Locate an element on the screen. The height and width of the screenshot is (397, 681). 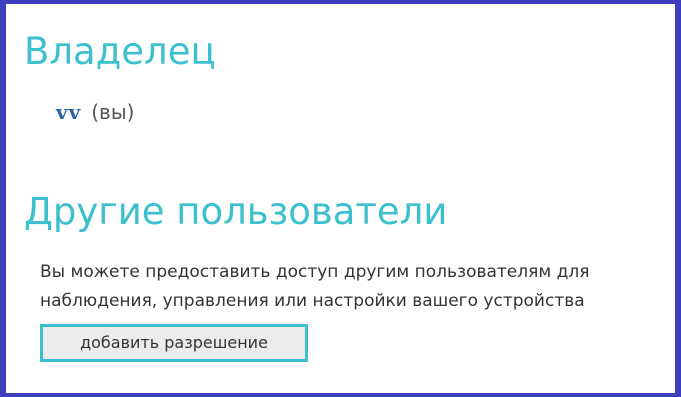
owner-name: vv is located at coordinates (69, 112).